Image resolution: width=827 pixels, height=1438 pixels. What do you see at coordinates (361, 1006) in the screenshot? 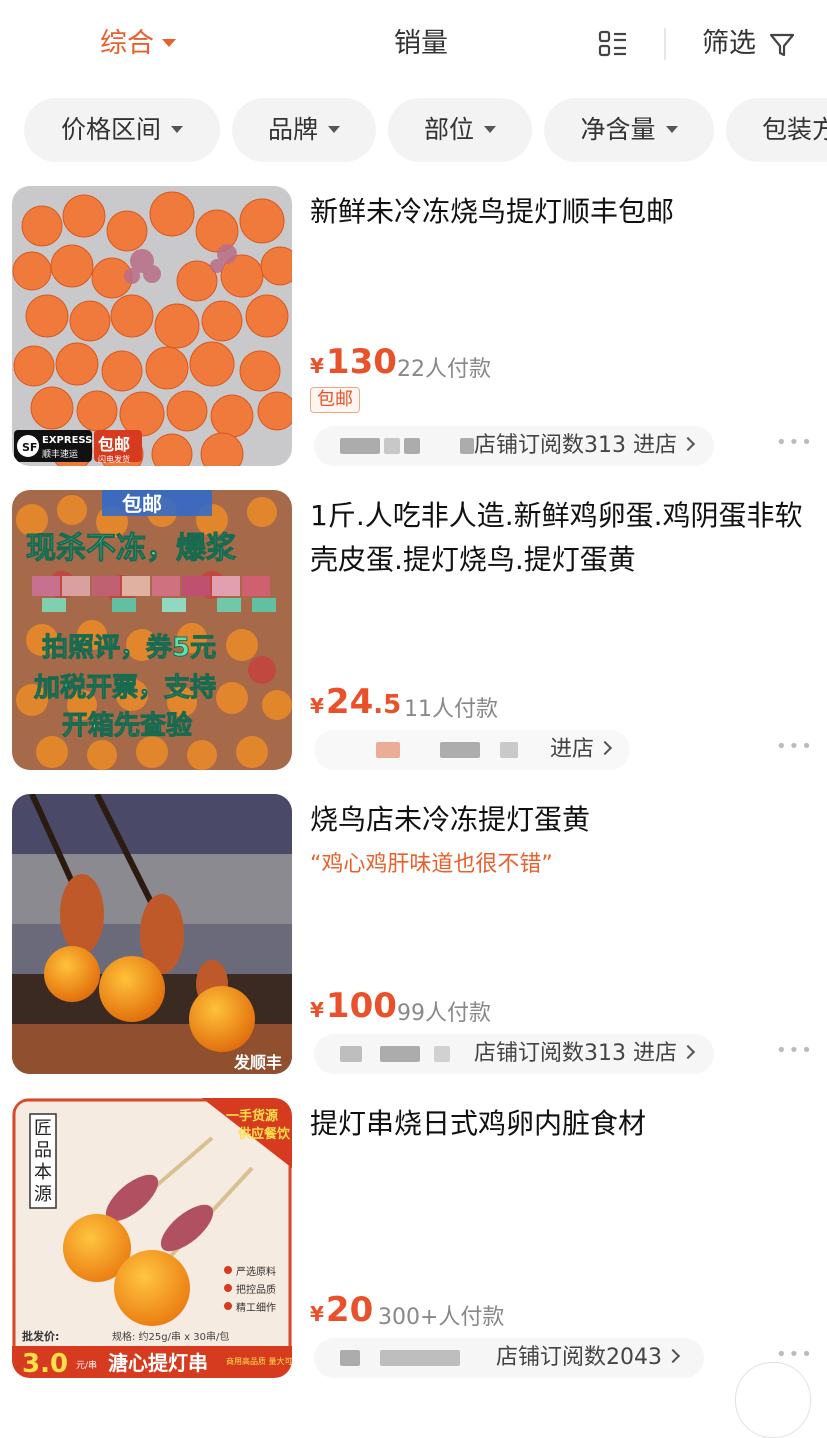
I see `price-integer: 100` at bounding box center [361, 1006].